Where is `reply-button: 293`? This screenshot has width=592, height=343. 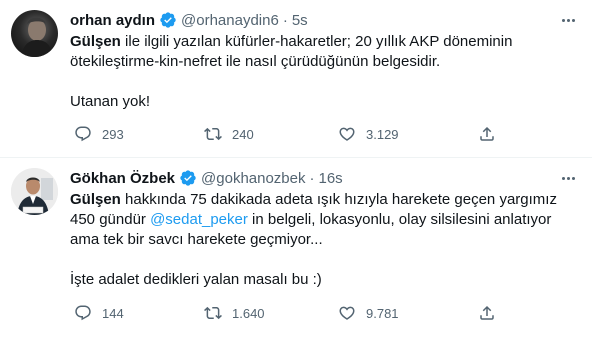 reply-button: 293 is located at coordinates (99, 134).